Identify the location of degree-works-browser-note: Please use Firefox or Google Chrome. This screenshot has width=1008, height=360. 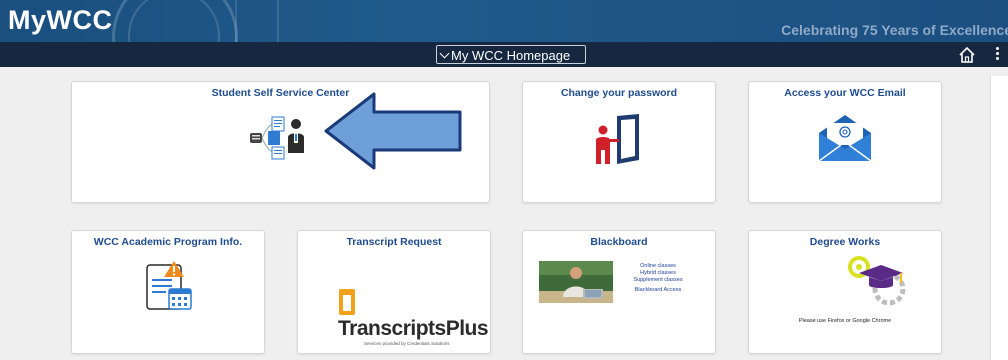
(845, 321).